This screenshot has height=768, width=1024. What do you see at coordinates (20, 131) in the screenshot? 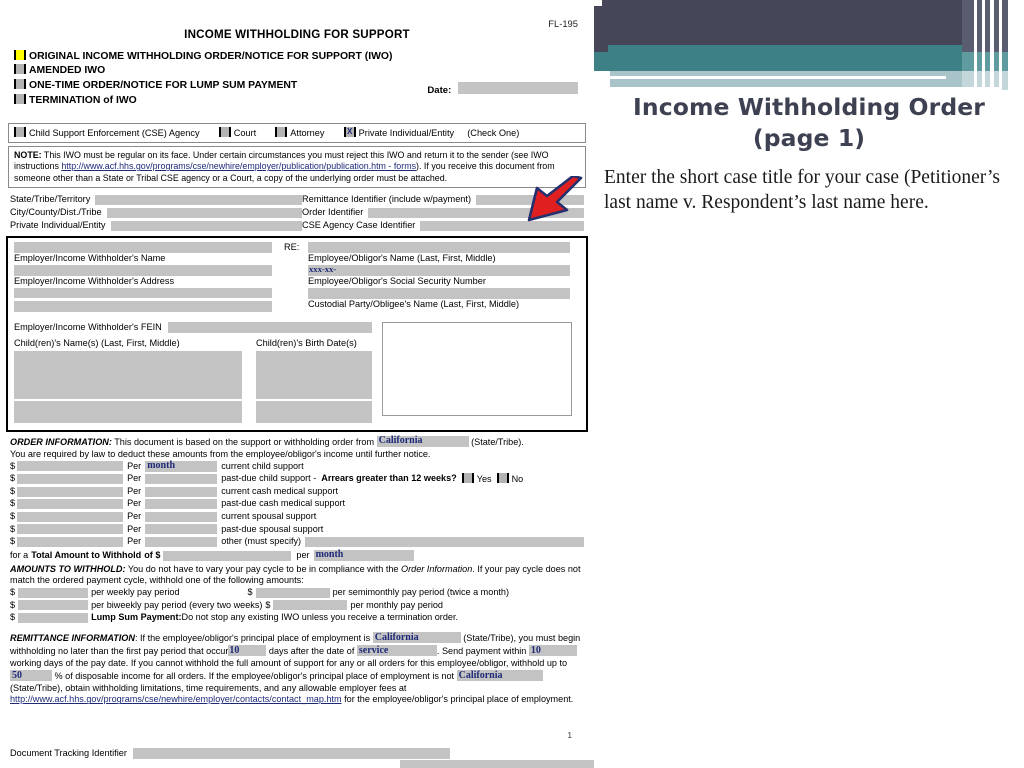
I see `checkbox-cse-agency` at bounding box center [20, 131].